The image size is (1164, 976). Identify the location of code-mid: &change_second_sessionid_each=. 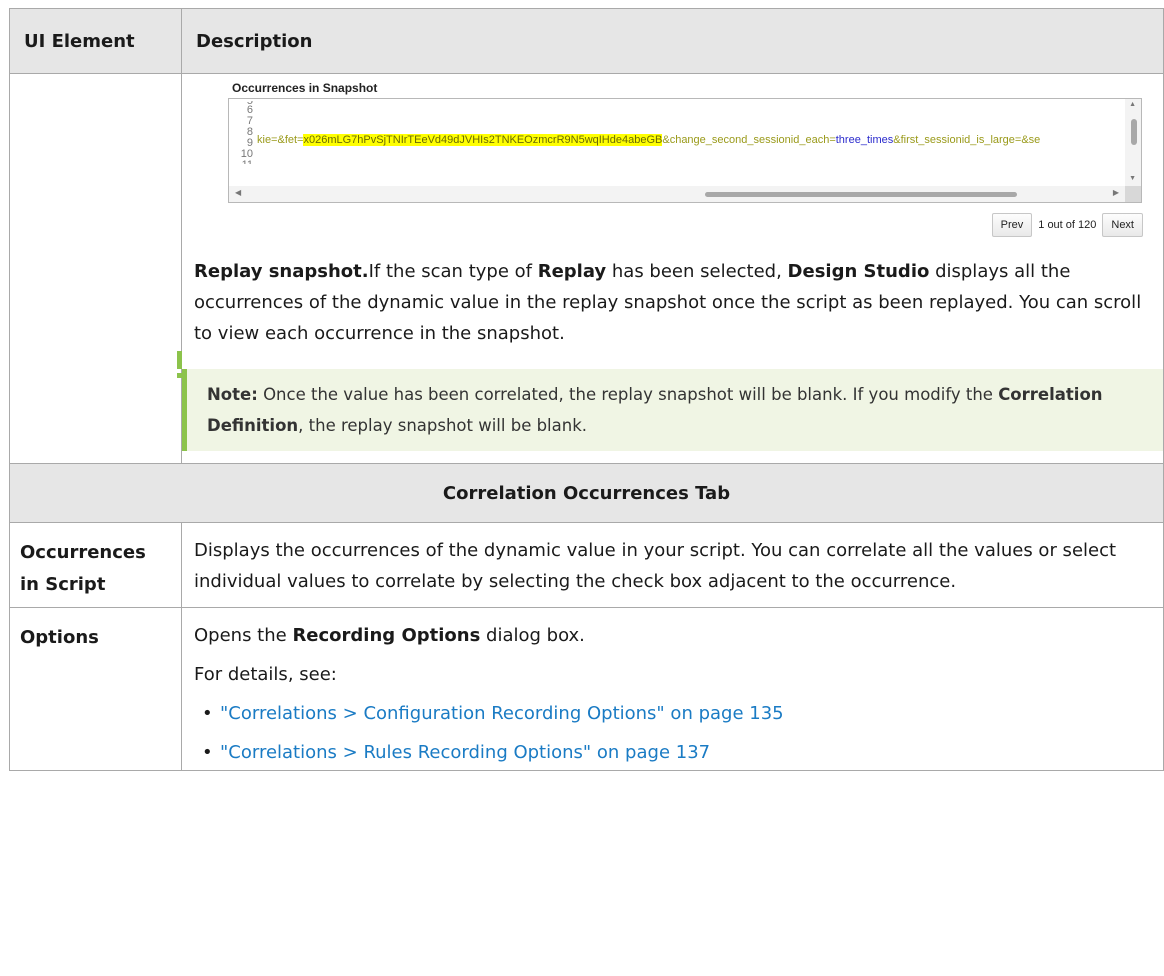
(749, 140).